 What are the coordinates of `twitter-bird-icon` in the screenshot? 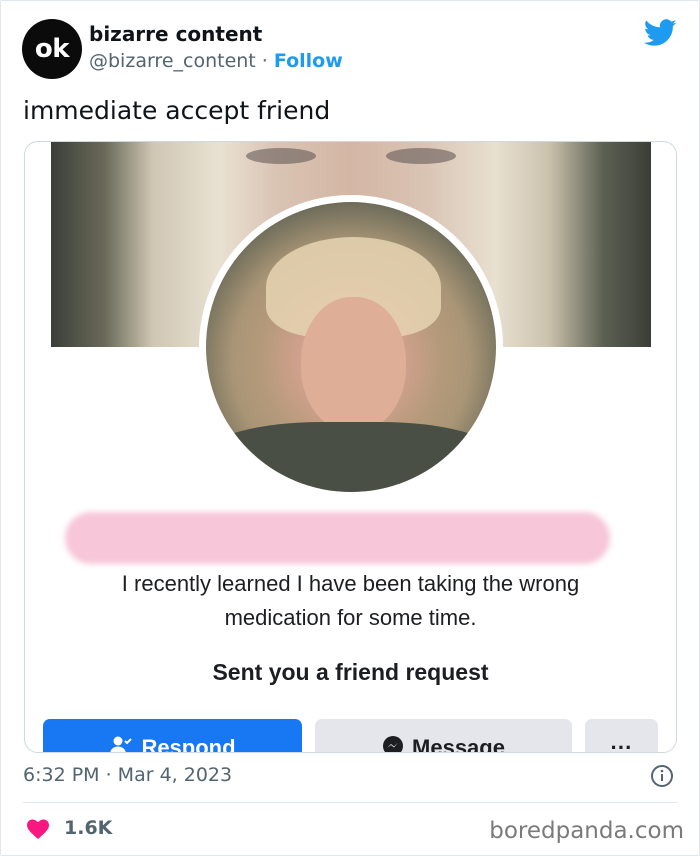 It's located at (660, 33).